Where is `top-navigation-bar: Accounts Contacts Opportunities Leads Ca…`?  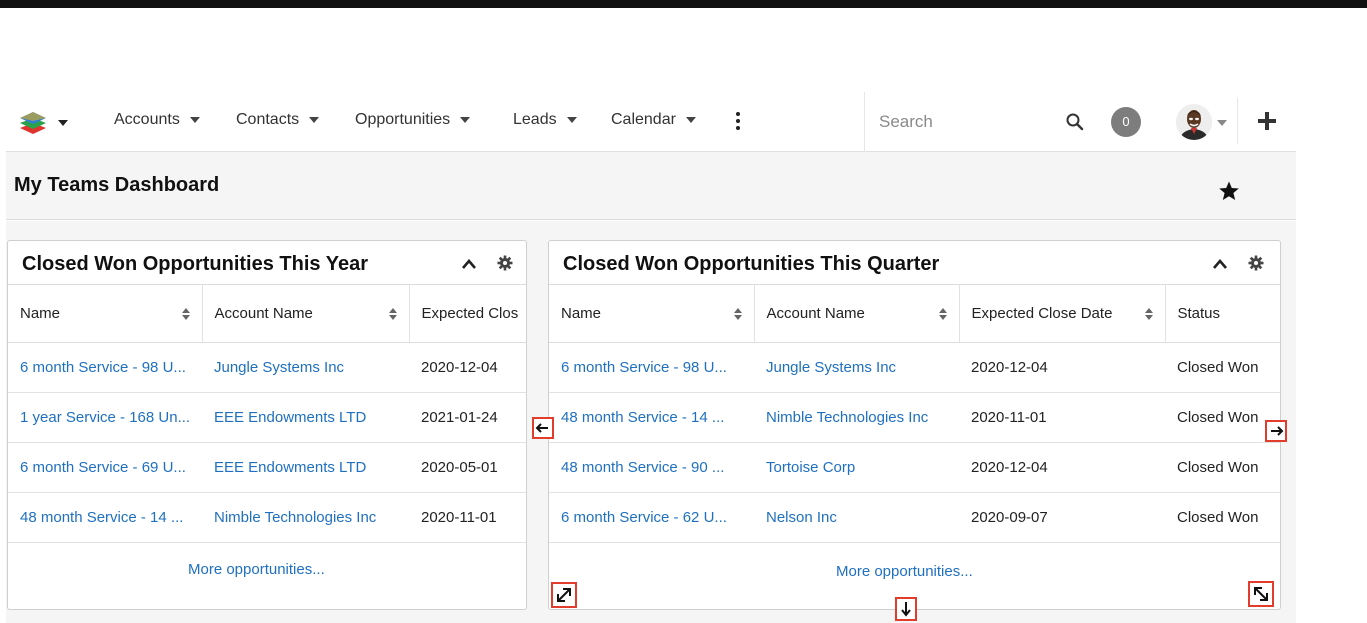 top-navigation-bar: Accounts Contacts Opportunities Leads Ca… is located at coordinates (651, 122).